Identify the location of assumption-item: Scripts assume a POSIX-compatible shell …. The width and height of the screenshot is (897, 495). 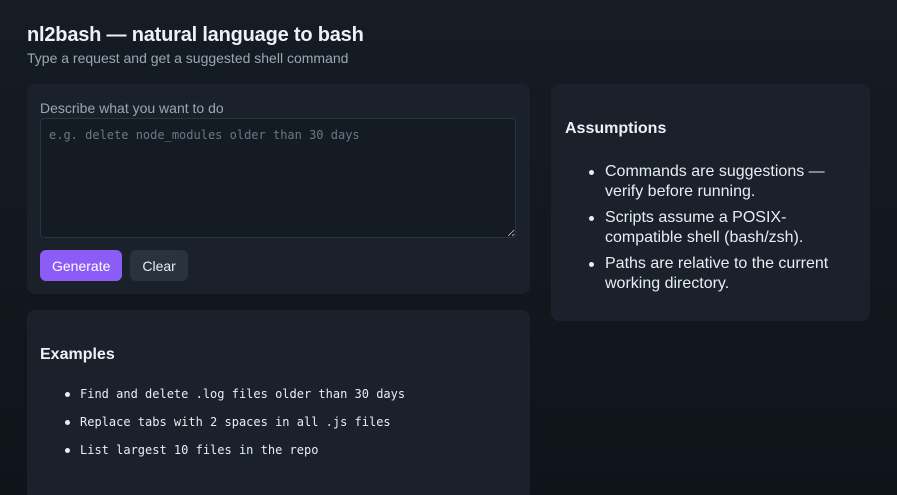
(722, 228).